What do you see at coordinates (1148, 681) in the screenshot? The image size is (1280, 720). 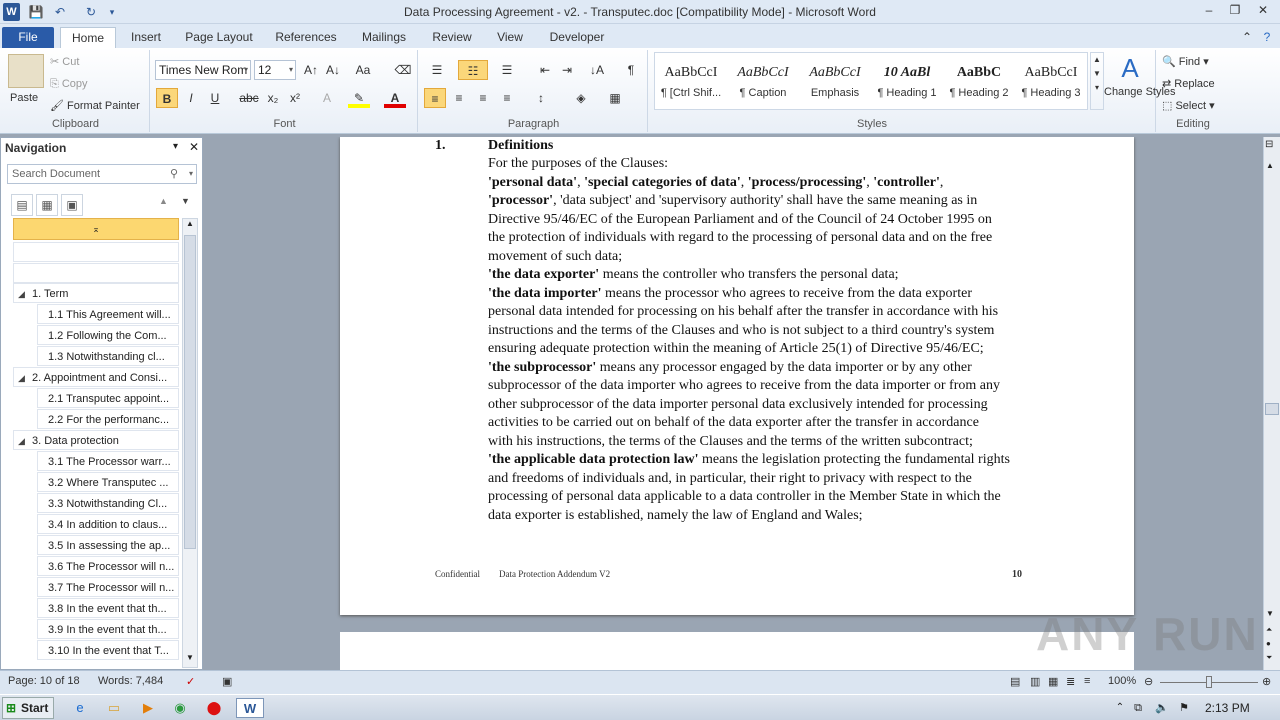 I see `zoom-out-icon: ⊖` at bounding box center [1148, 681].